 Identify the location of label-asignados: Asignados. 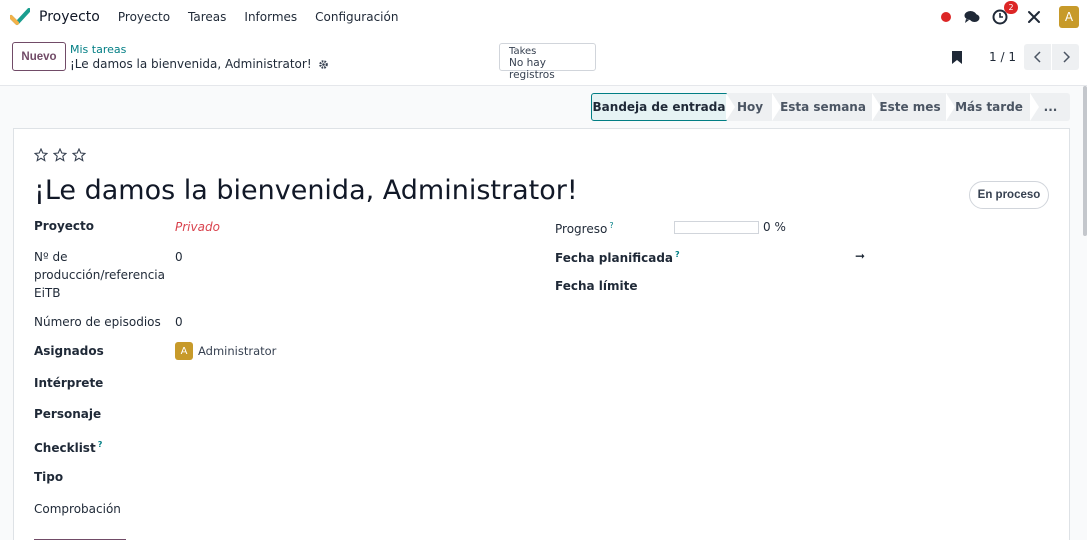
(69, 351).